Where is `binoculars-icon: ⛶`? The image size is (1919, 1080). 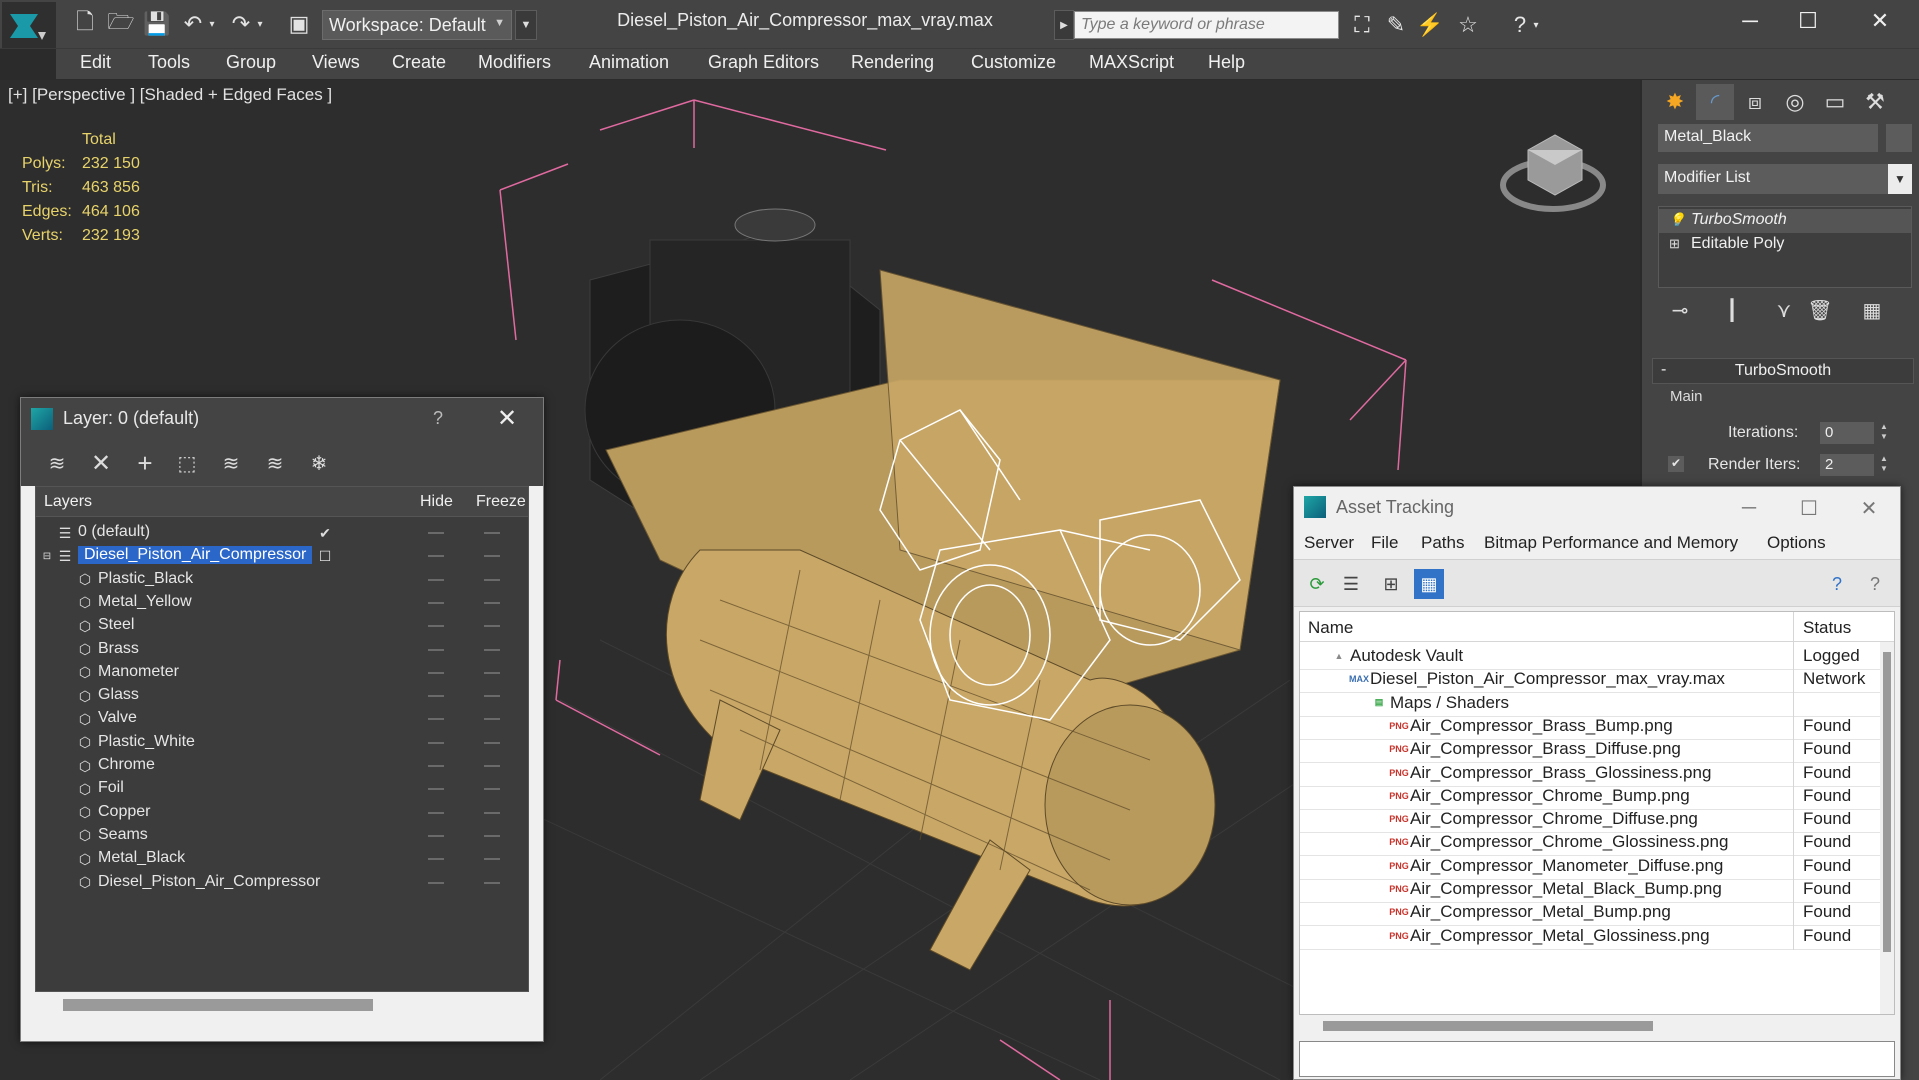 binoculars-icon: ⛶ is located at coordinates (1362, 25).